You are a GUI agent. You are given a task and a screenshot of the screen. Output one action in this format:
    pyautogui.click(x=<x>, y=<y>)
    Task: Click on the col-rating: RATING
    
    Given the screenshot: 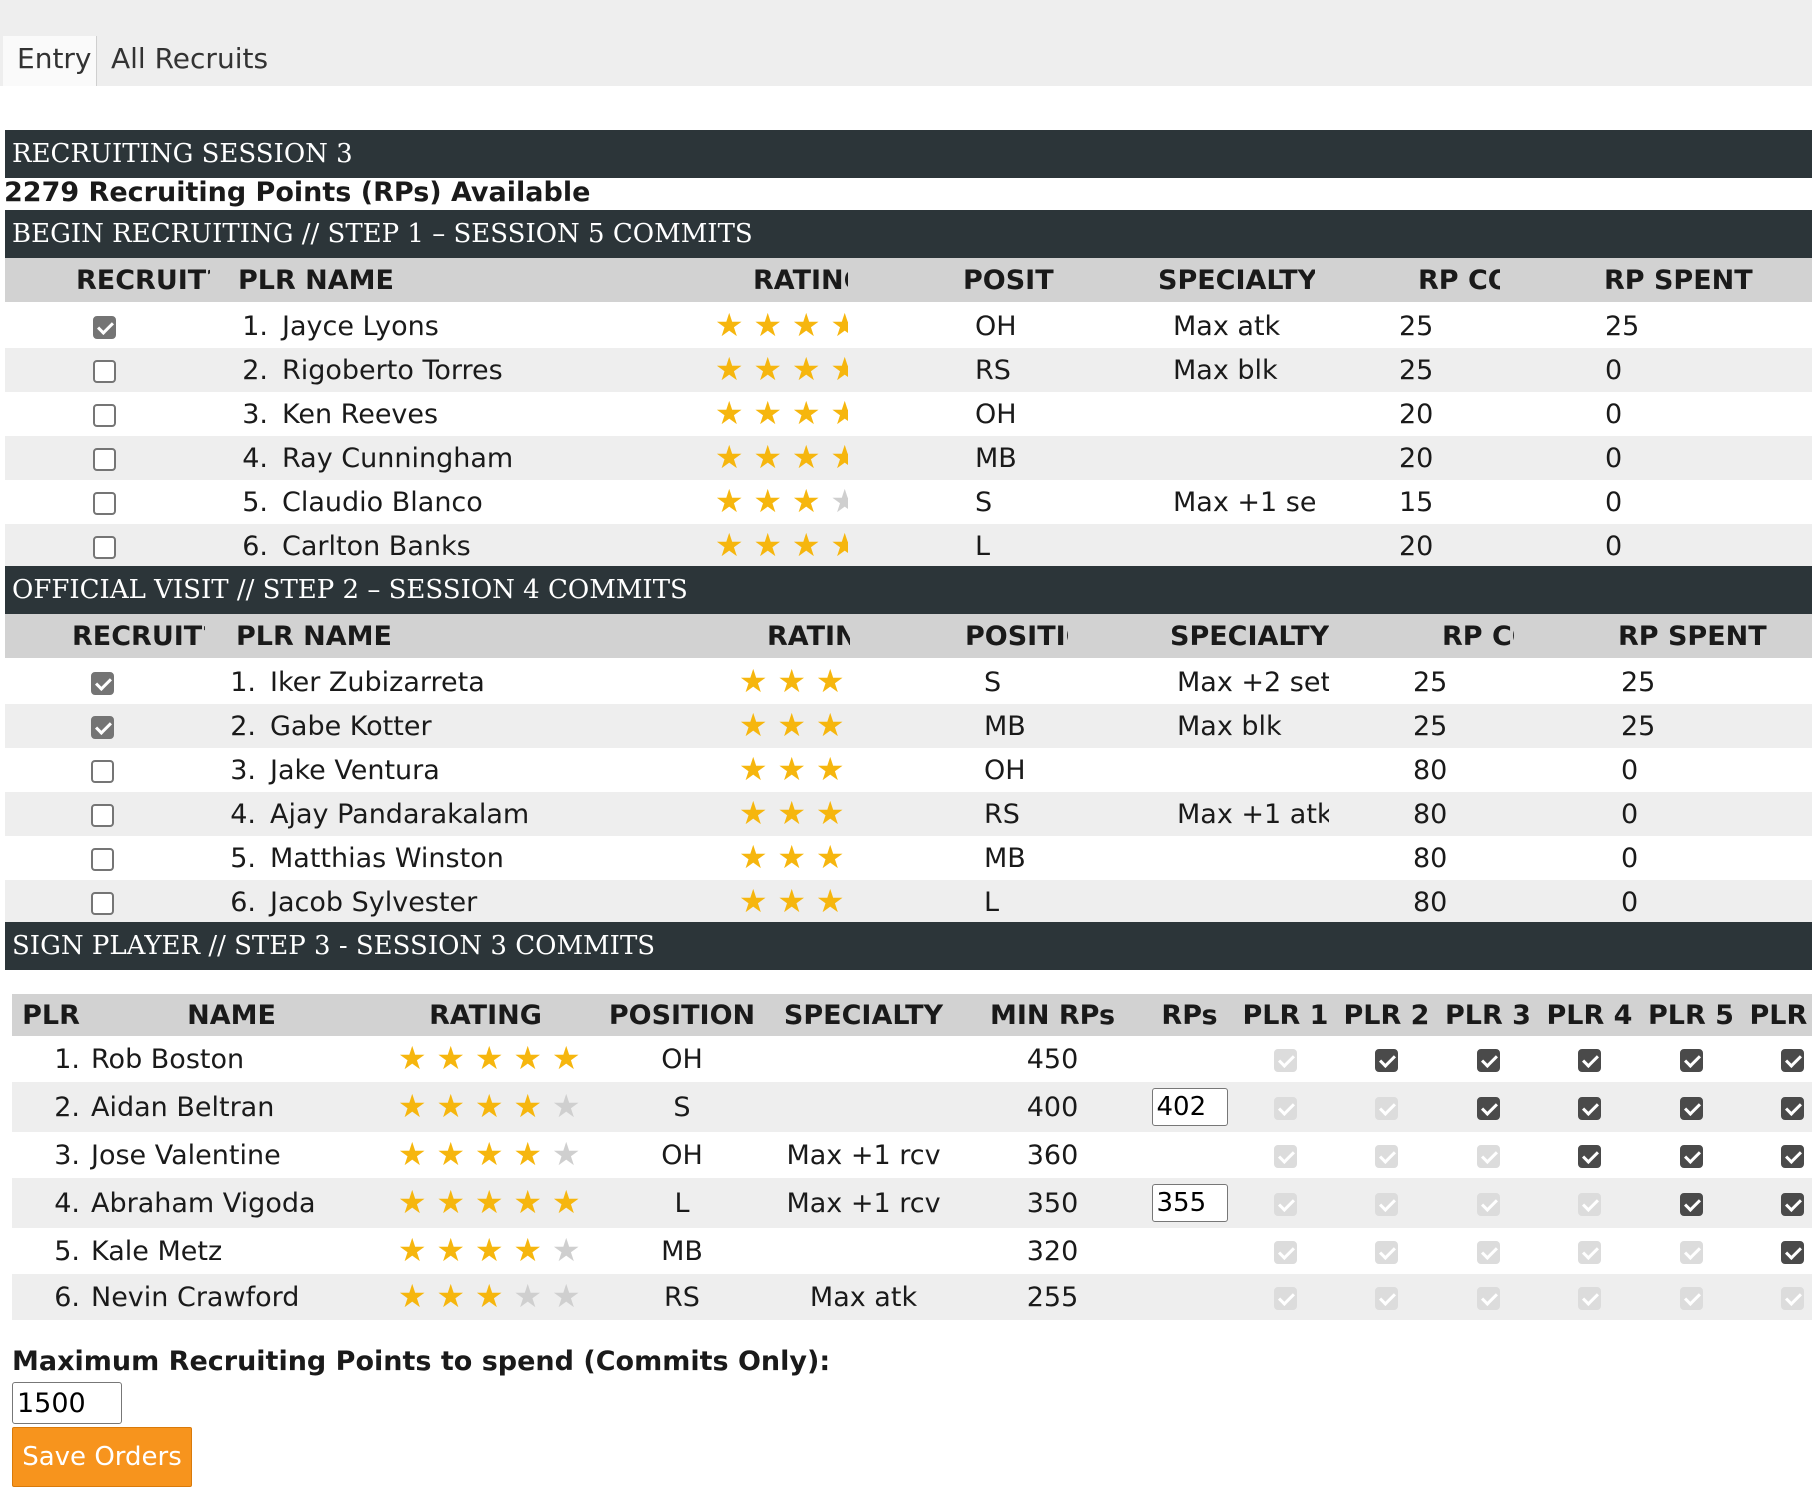 What is the action you would take?
    pyautogui.click(x=485, y=1015)
    